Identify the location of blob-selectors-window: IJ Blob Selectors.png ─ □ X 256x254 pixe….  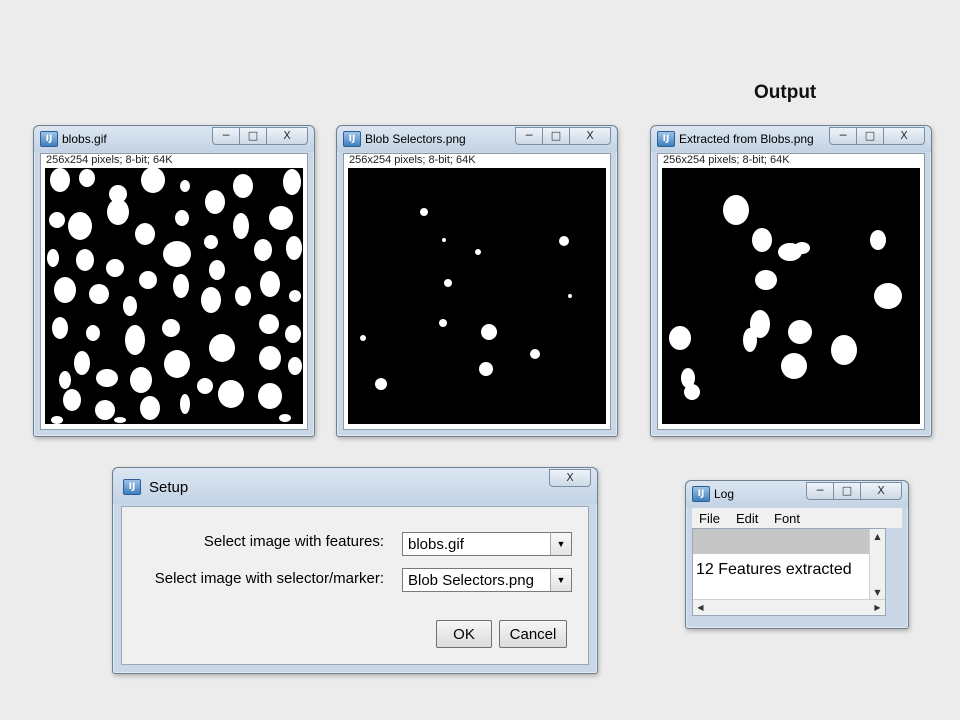
(477, 281).